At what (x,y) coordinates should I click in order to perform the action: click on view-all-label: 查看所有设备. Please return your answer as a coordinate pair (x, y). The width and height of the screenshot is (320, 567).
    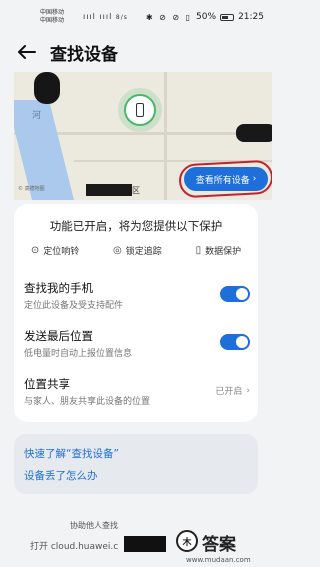
    Looking at the image, I should click on (222, 180).